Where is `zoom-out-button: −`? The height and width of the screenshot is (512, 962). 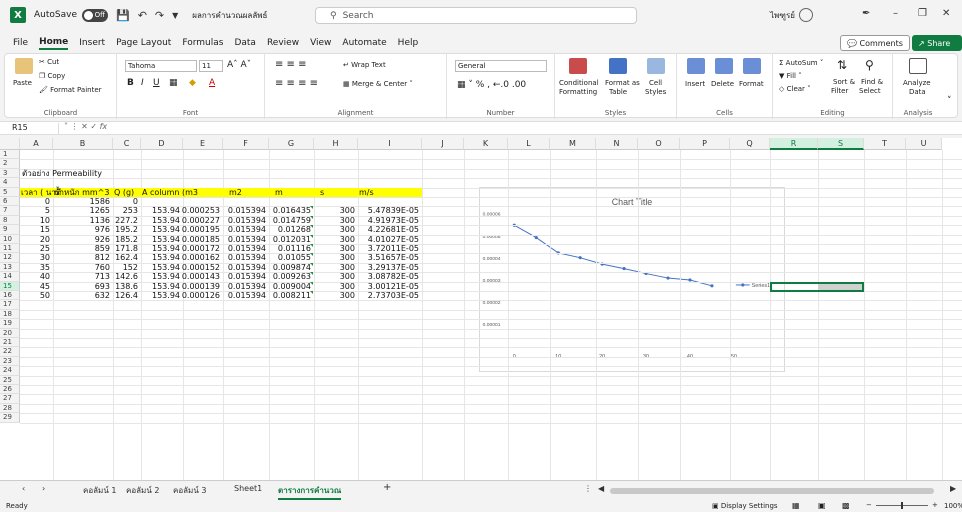
zoom-out-button: − is located at coordinates (869, 505).